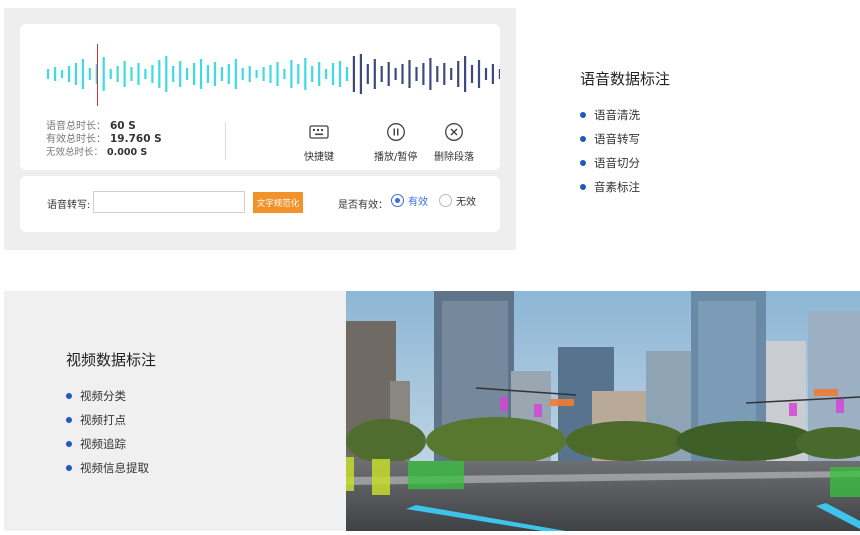 The width and height of the screenshot is (860, 535). Describe the element at coordinates (97, 75) in the screenshot. I see `playhead-marker` at that location.